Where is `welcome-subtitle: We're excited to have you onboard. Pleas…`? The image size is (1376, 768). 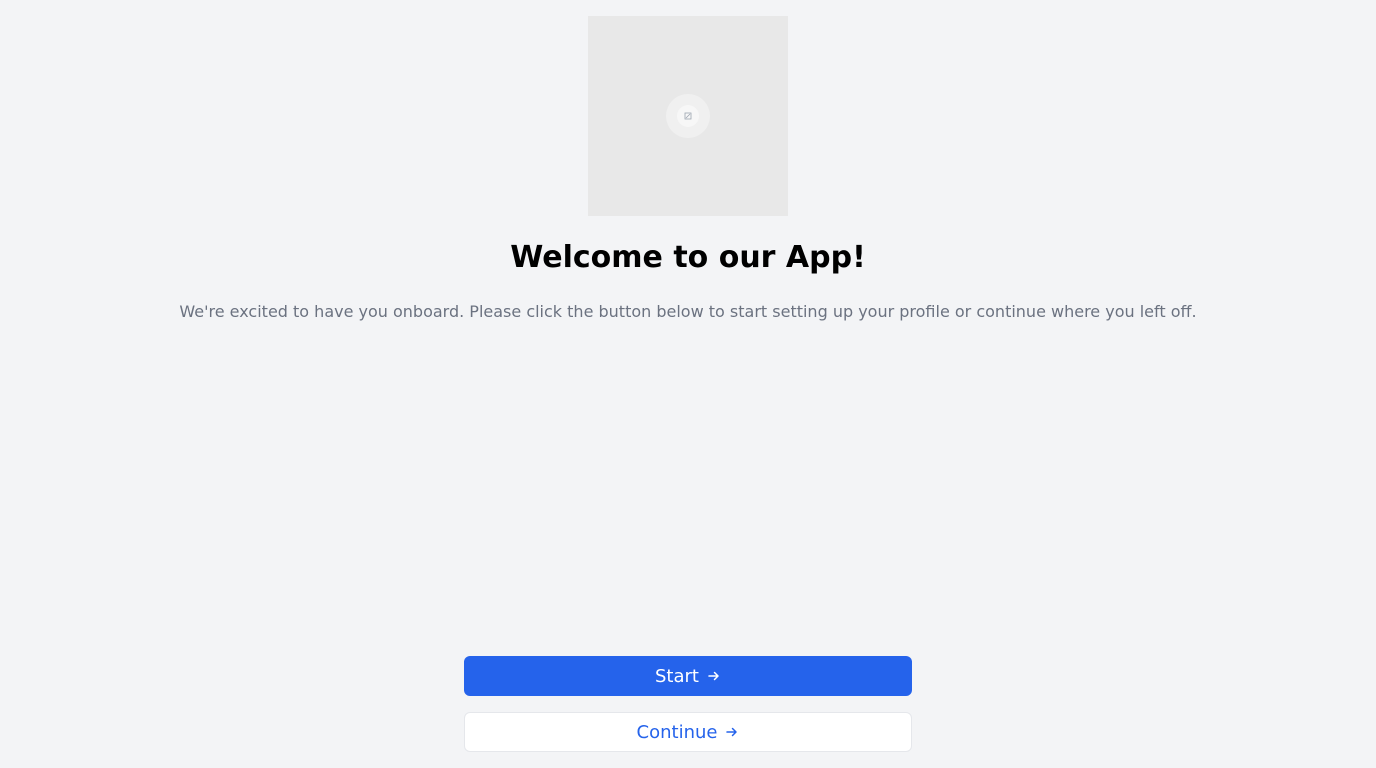
welcome-subtitle: We're excited to have you onboard. Pleas… is located at coordinates (688, 311).